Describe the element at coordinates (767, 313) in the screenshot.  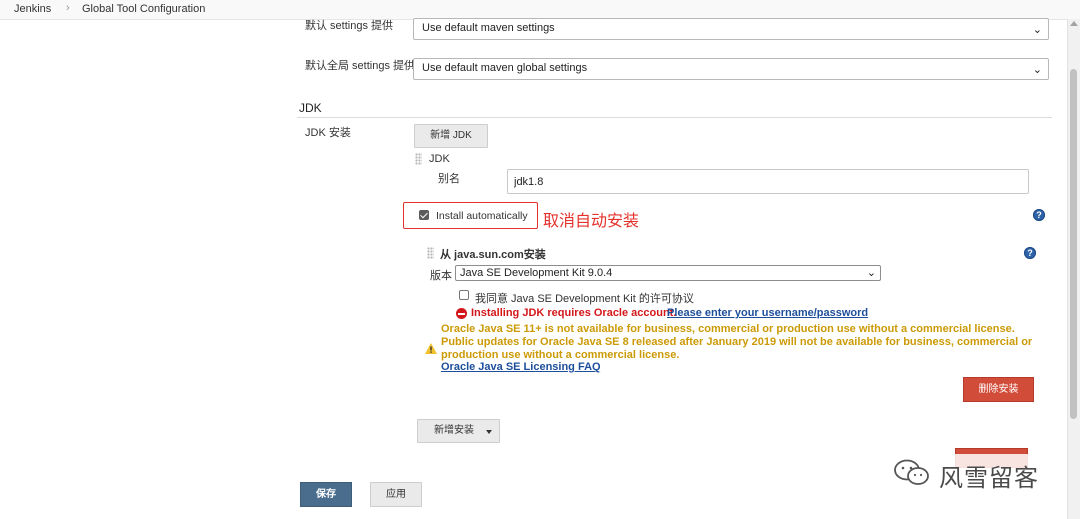
I see `enter-credentials-link: Please enter your username/password` at that location.